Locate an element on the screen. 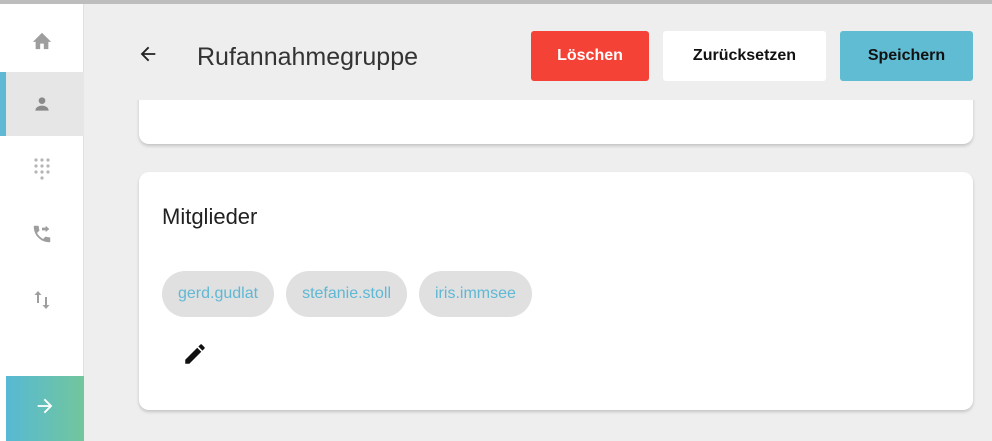 The width and height of the screenshot is (992, 441). member-chip: stefanie.stoll is located at coordinates (346, 294).